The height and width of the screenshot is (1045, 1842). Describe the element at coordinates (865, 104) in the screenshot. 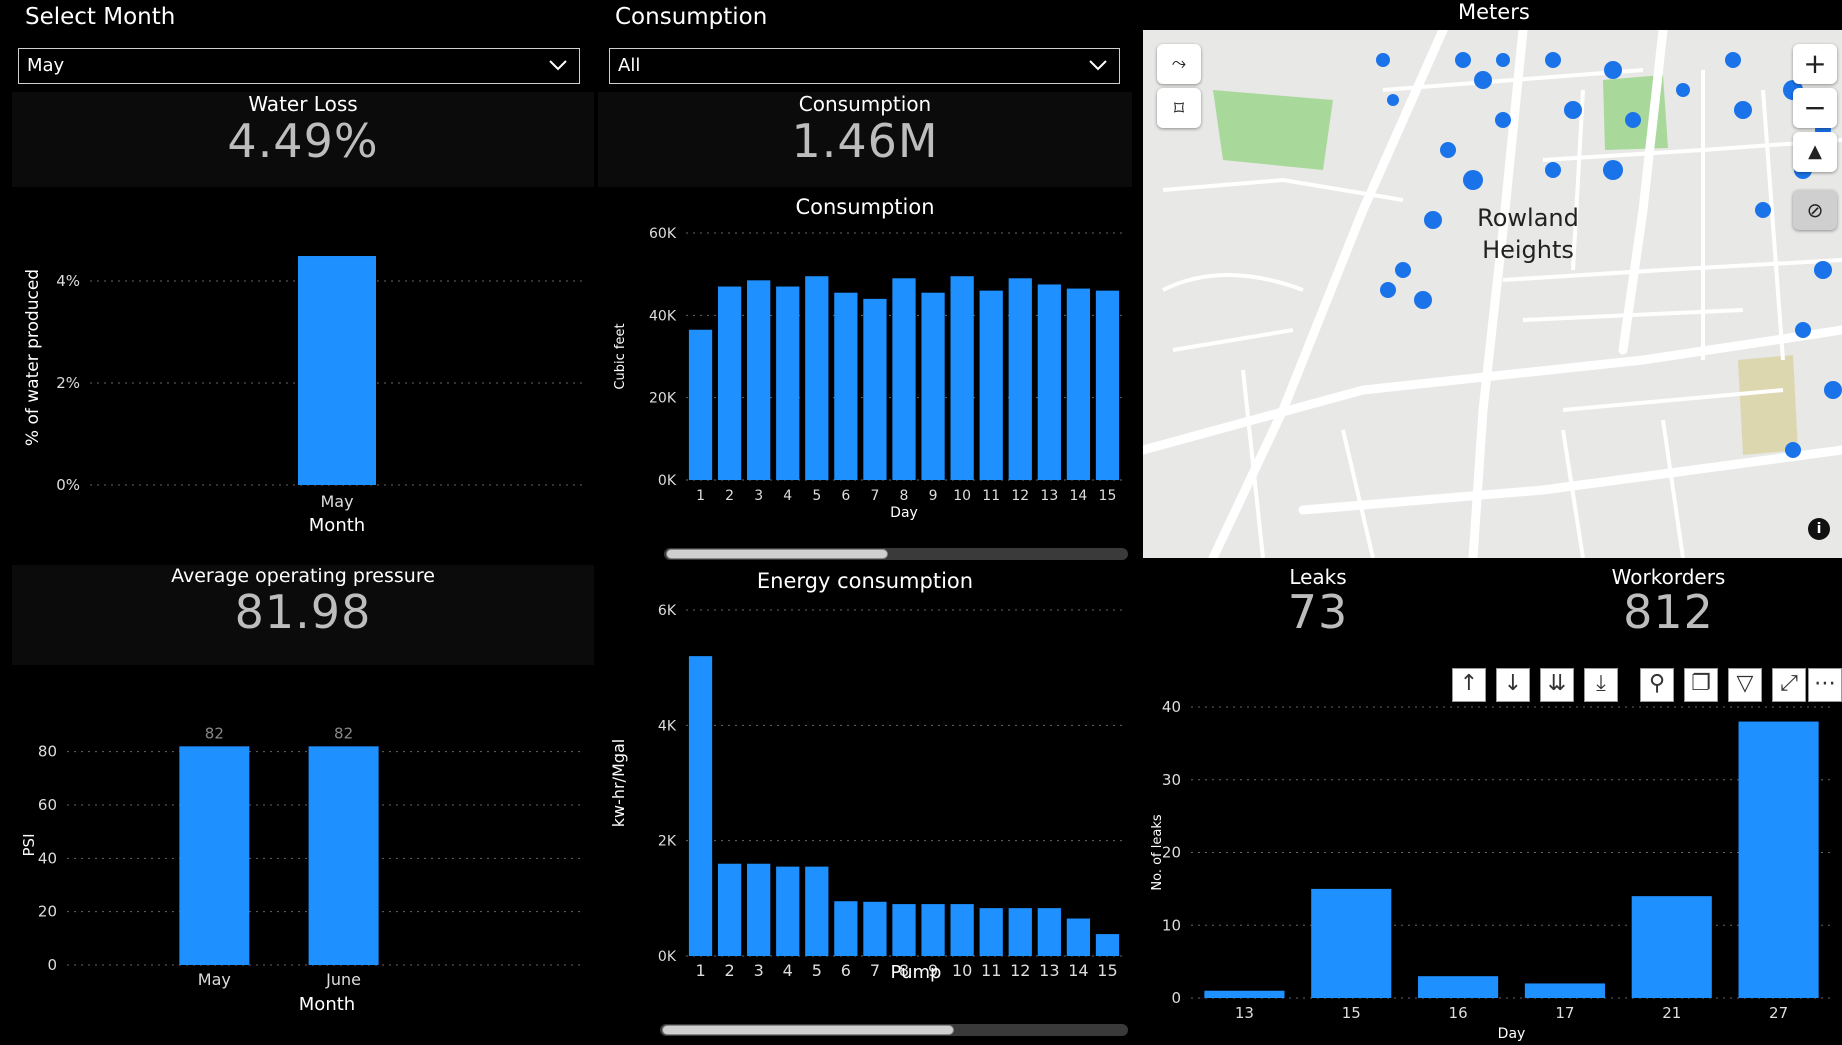

I see `consumption-kpi-title: Consumption` at that location.